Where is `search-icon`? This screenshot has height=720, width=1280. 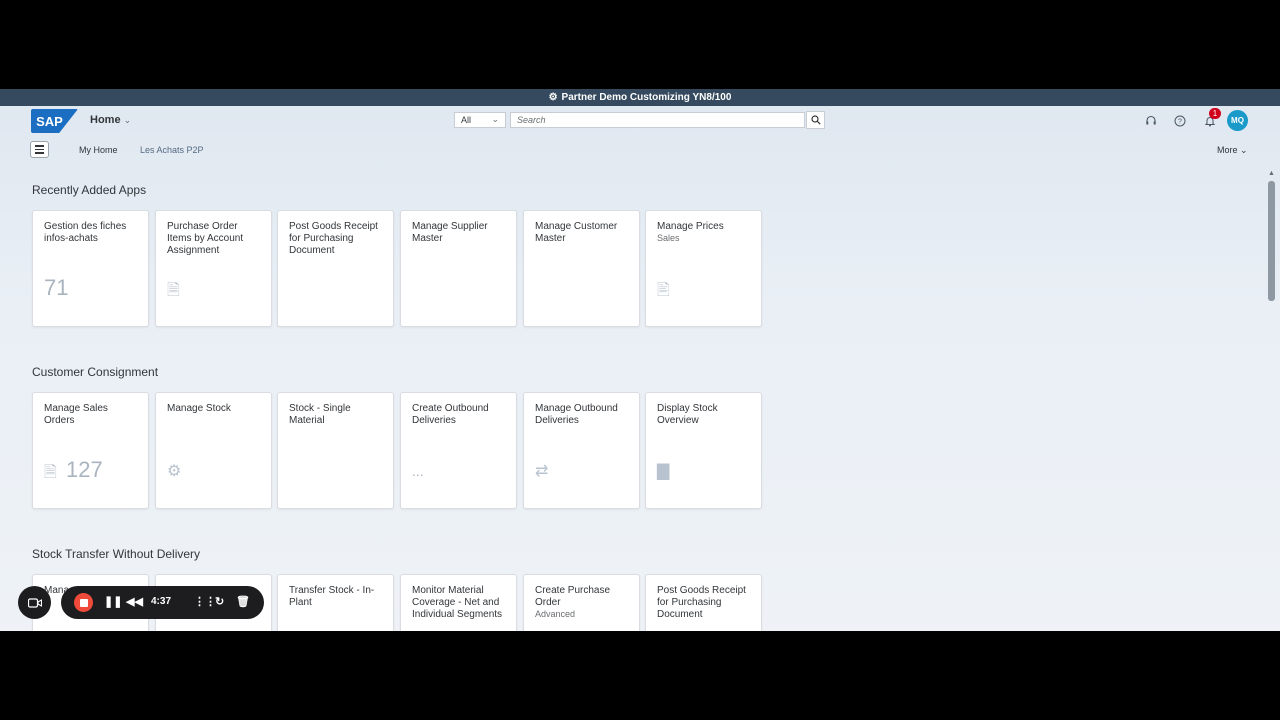
search-icon is located at coordinates (815, 120).